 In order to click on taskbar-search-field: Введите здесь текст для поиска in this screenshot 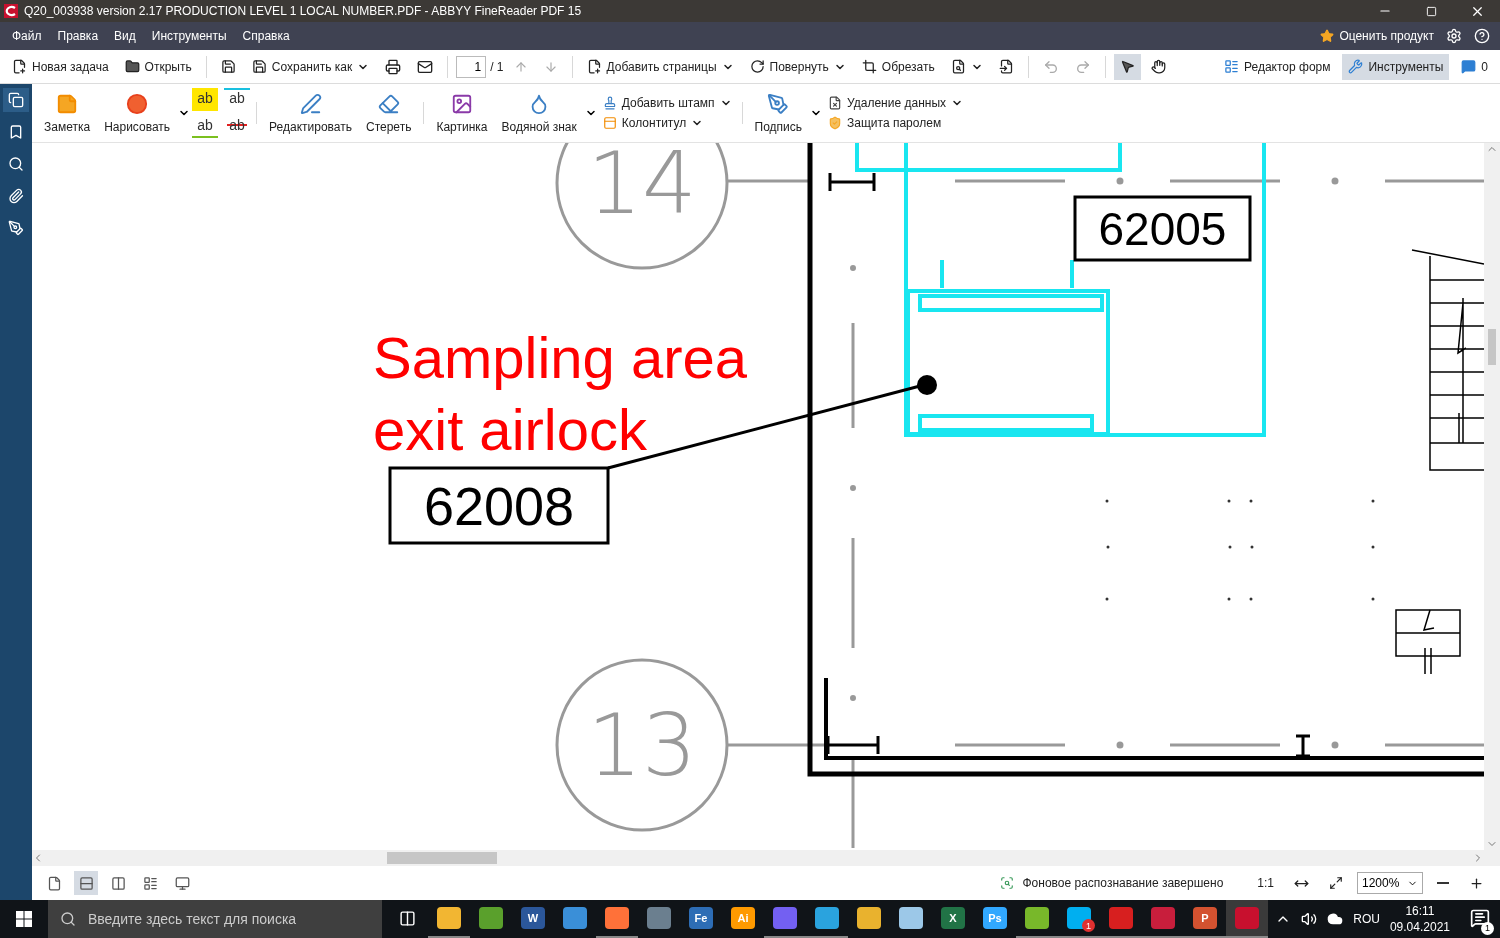, I will do `click(215, 919)`.